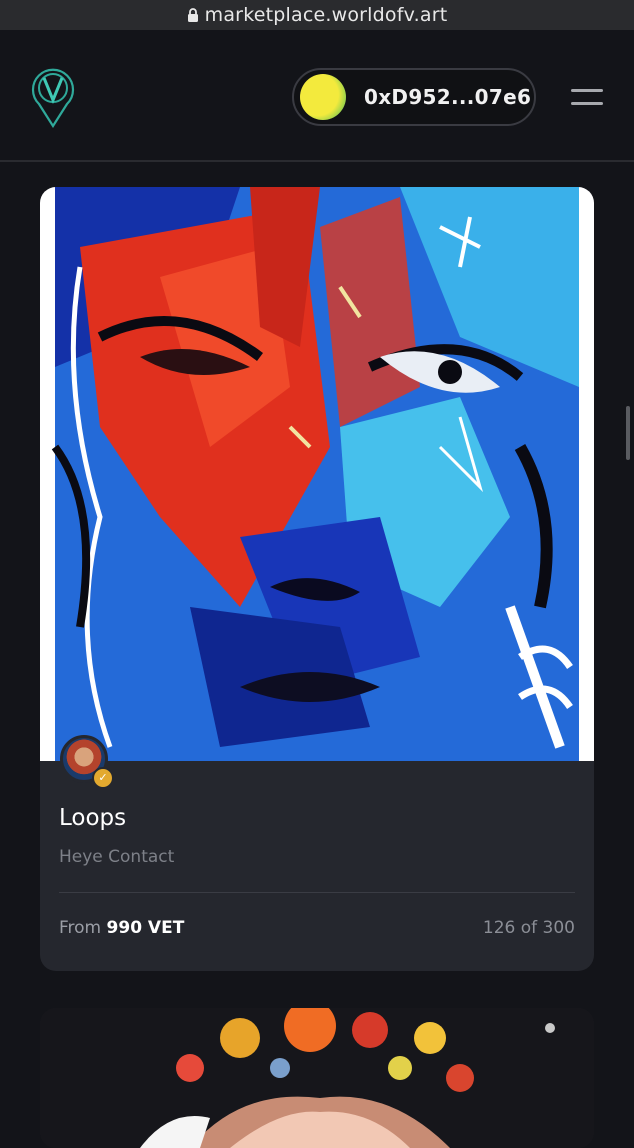 The image size is (634, 1148). I want to click on browser-url-bar: marketplace.worldofv.art, so click(317, 15).